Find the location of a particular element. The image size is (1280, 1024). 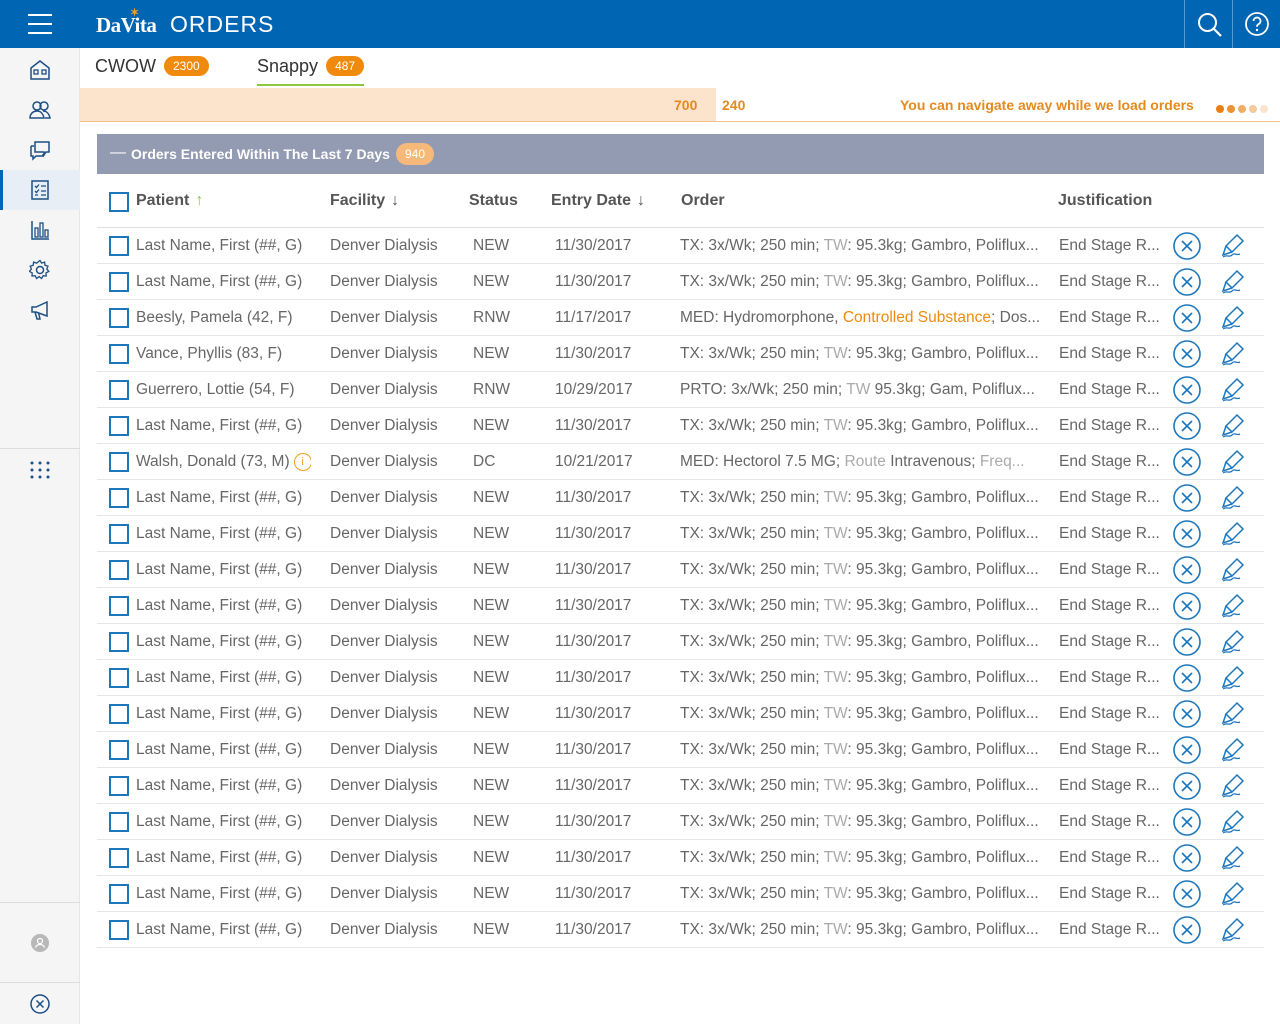

sidebar-item-apps is located at coordinates (40, 470).